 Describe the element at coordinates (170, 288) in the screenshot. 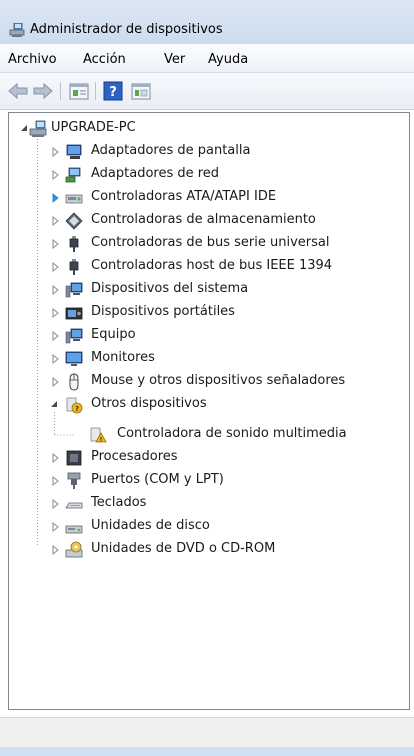

I see `category-label: Dispositivos del sistema` at that location.